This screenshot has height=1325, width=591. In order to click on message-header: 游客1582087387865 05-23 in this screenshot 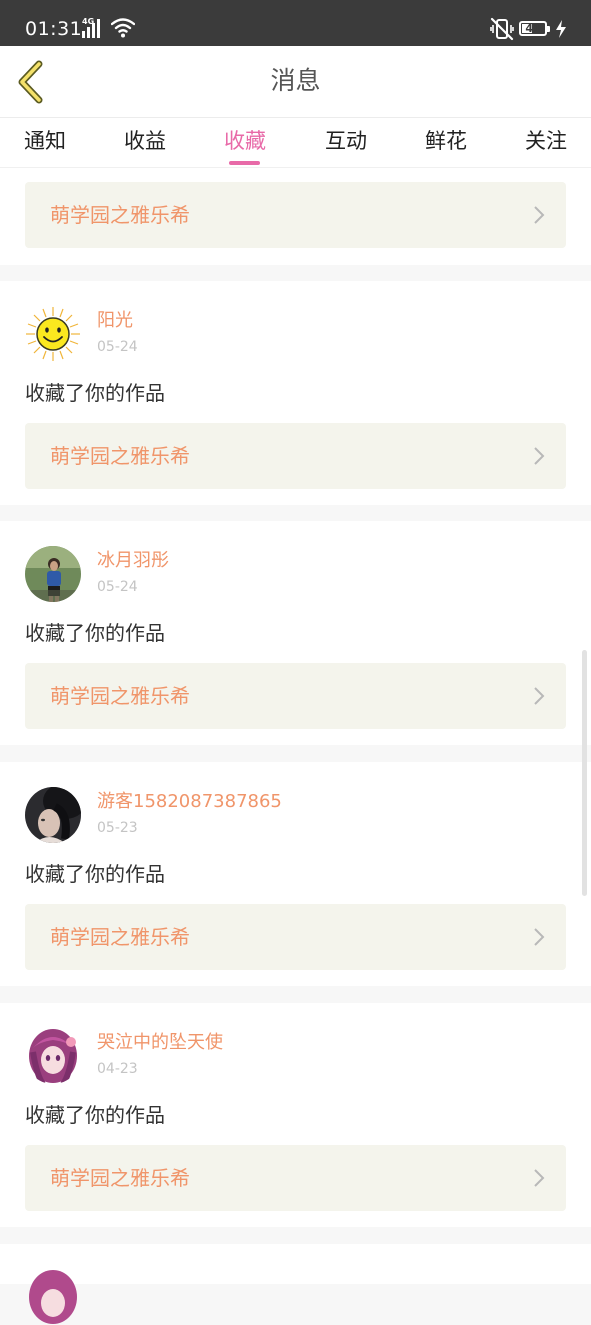, I will do `click(295, 815)`.